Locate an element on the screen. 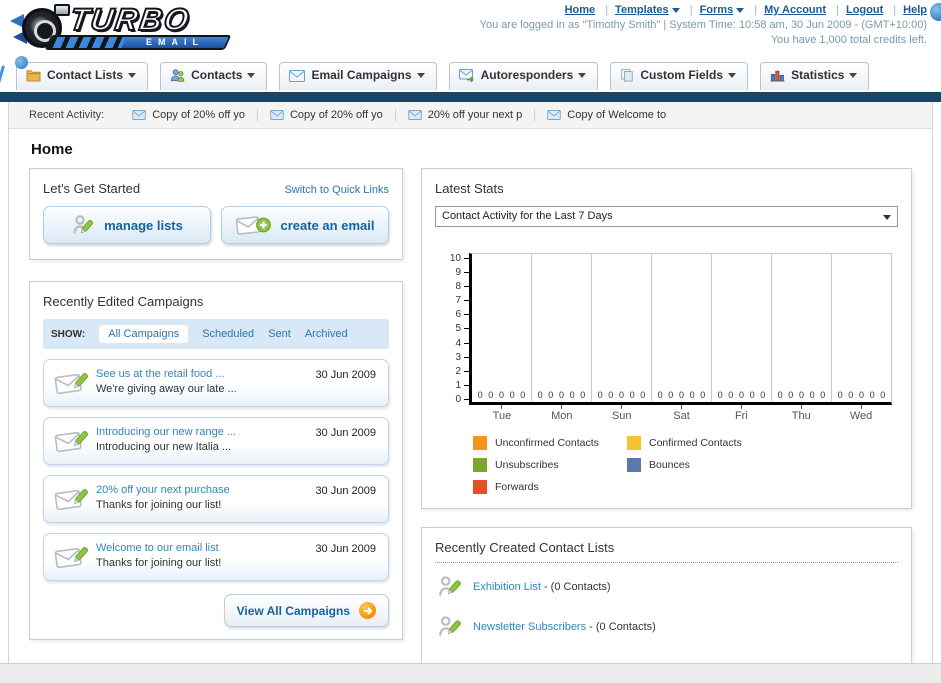 Image resolution: width=941 pixels, height=683 pixels. envelope-plus-icon is located at coordinates (253, 225).